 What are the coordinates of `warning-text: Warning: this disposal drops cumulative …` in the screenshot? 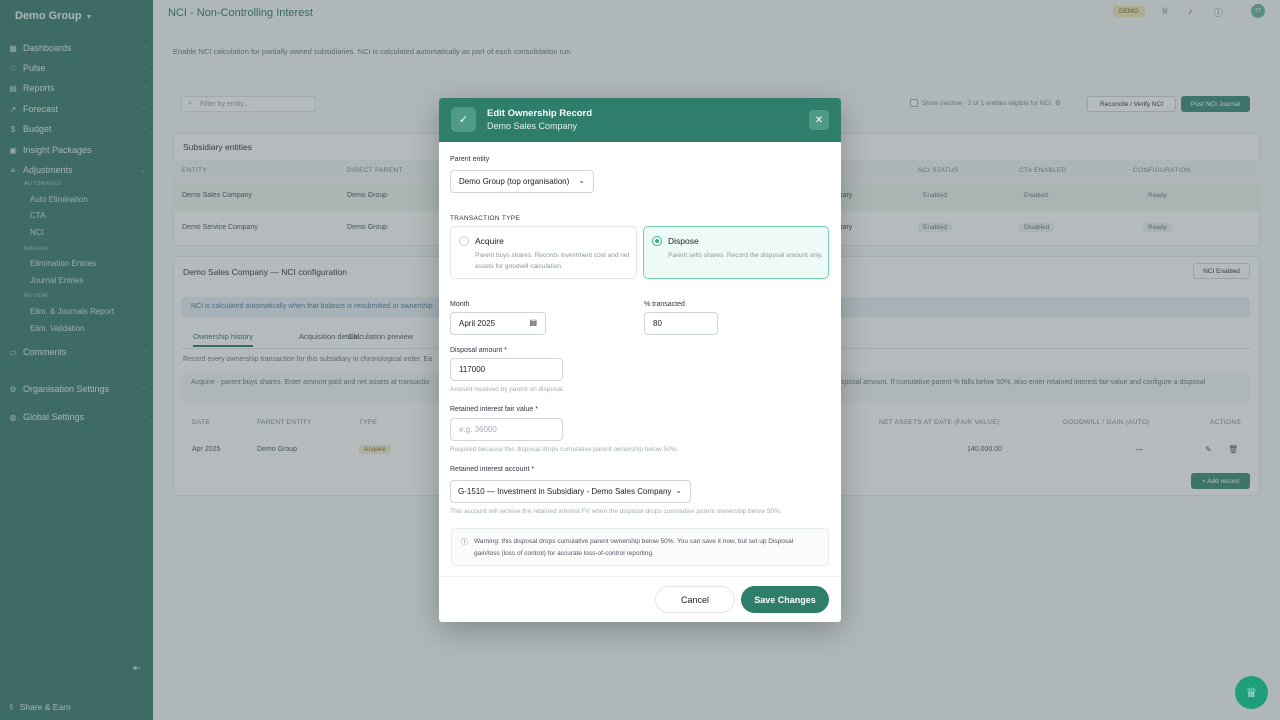 It's located at (634, 547).